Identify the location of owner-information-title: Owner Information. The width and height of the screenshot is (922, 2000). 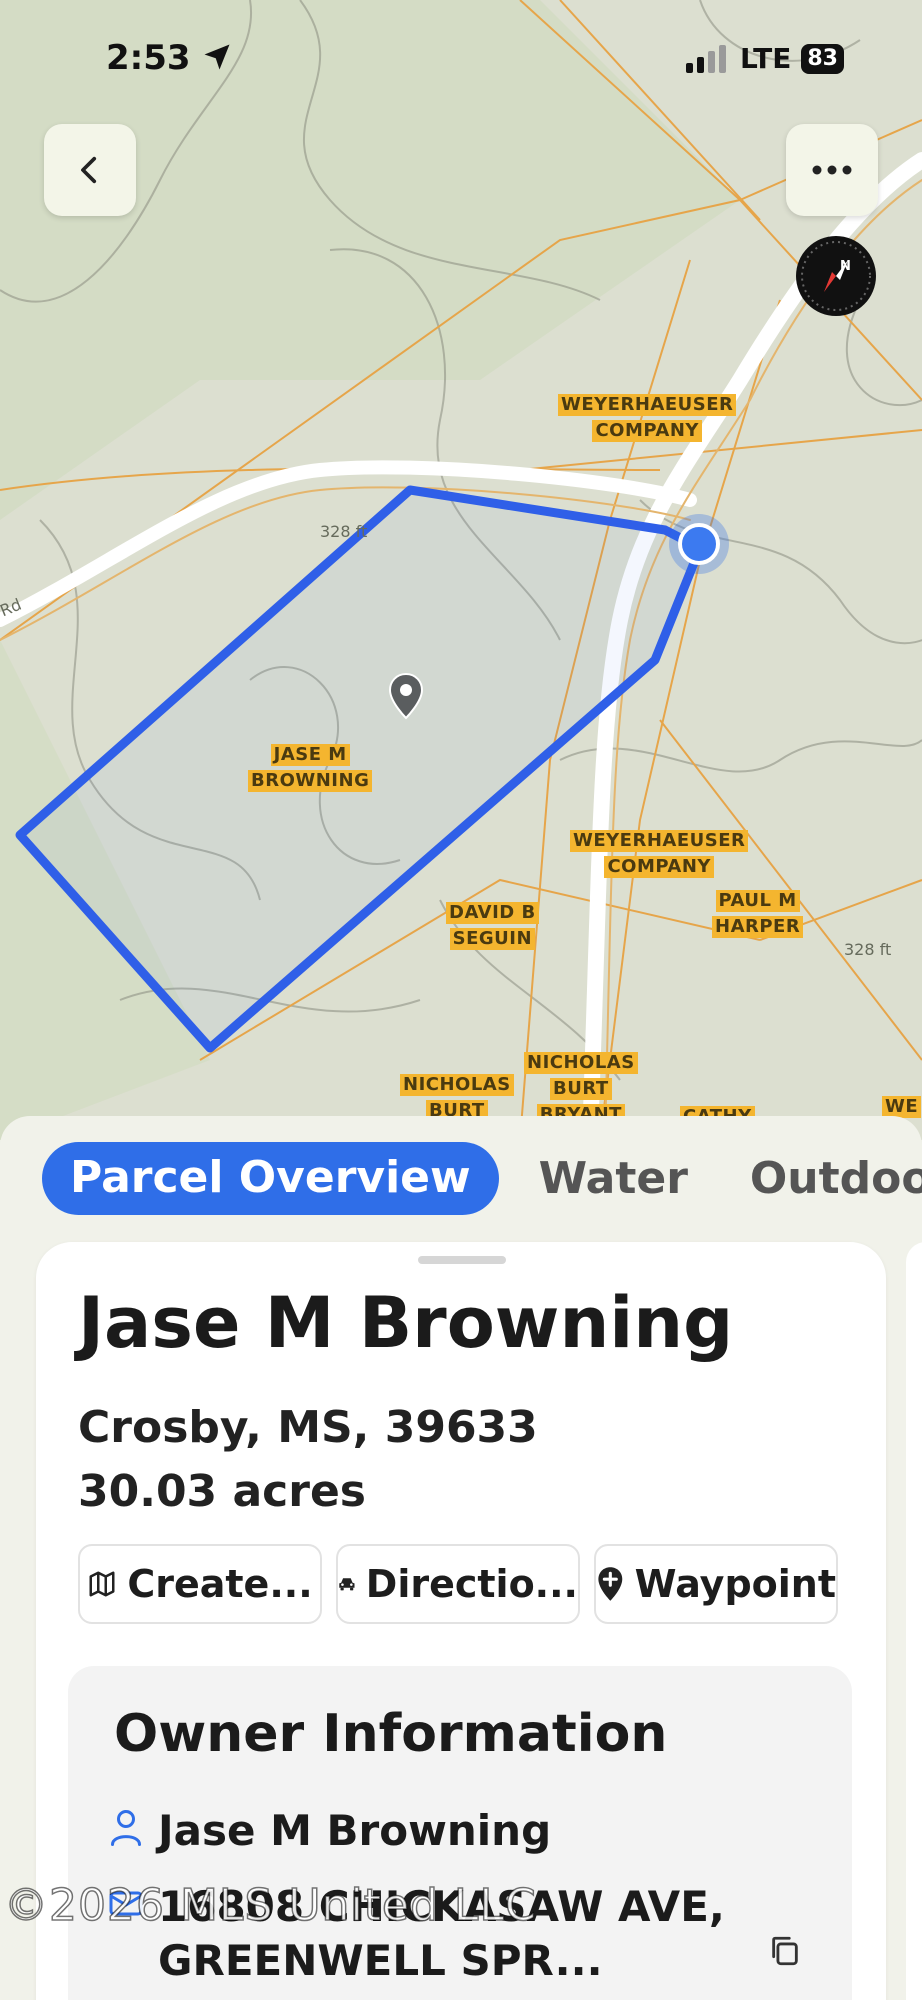
(391, 1734).